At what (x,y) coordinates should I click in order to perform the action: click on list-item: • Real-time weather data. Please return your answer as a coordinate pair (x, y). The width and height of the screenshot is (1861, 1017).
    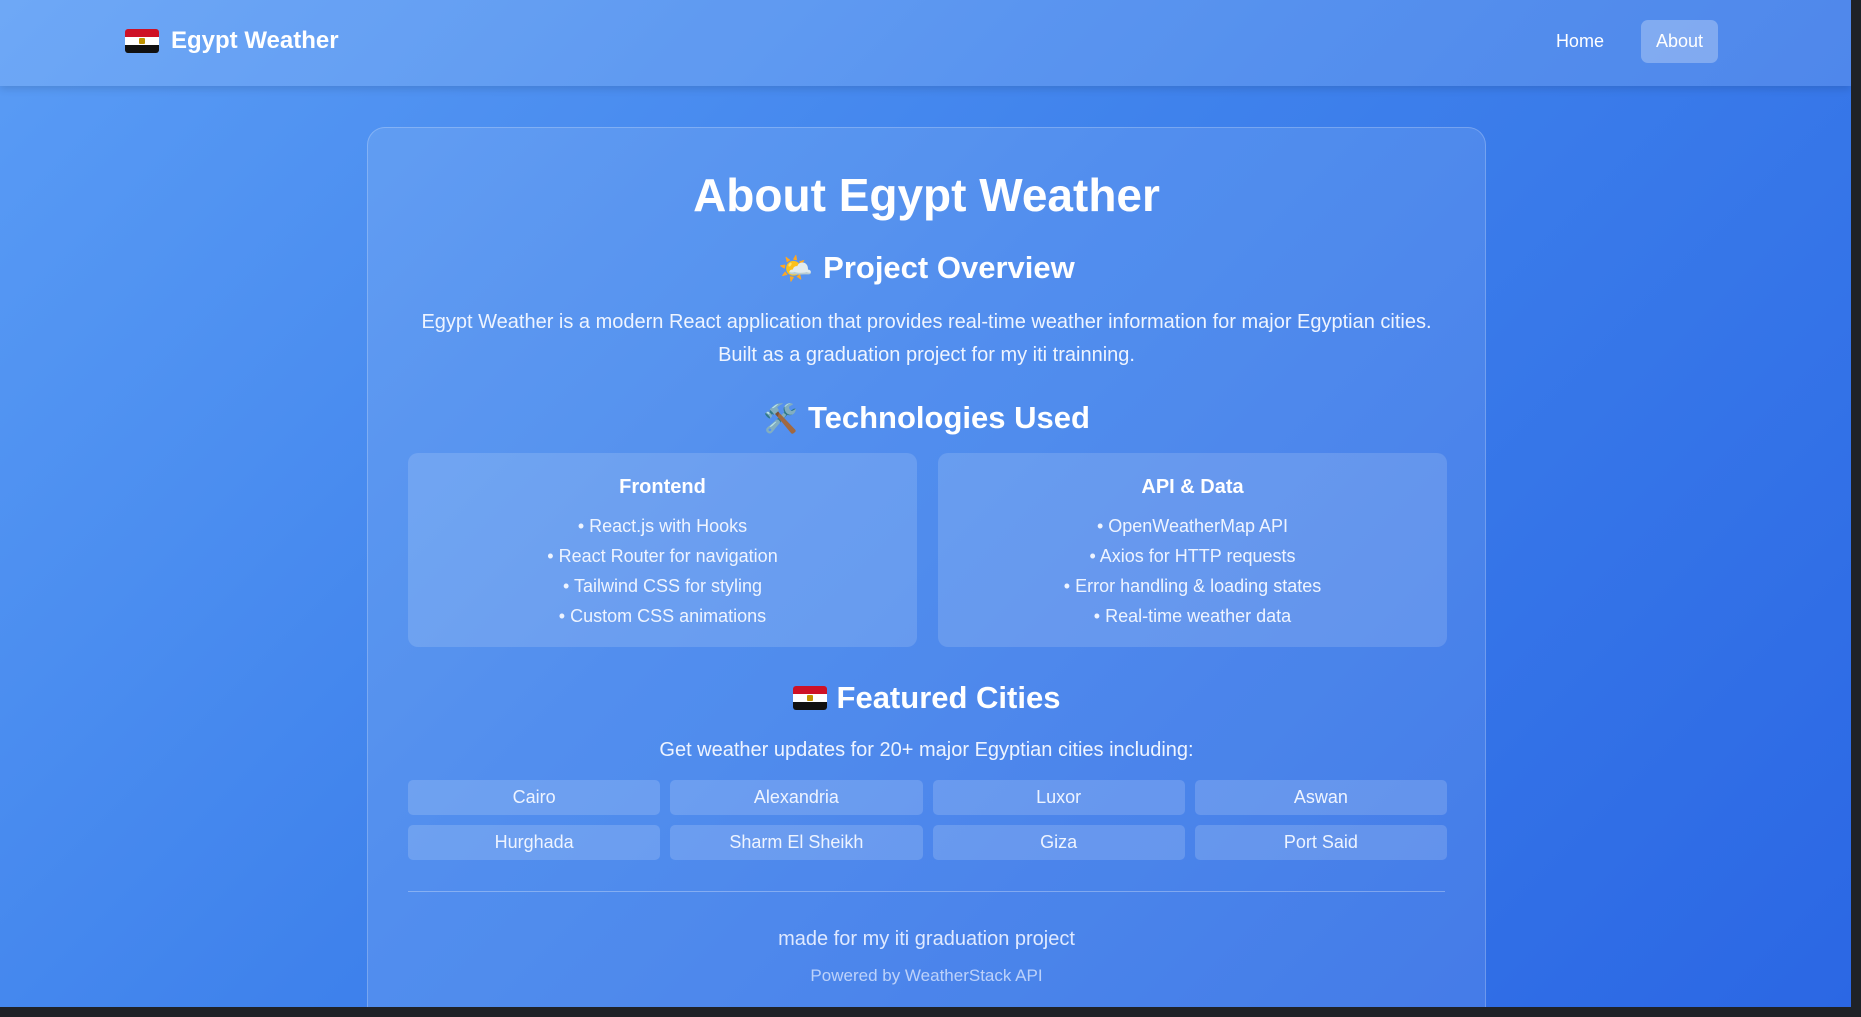
    Looking at the image, I should click on (1192, 616).